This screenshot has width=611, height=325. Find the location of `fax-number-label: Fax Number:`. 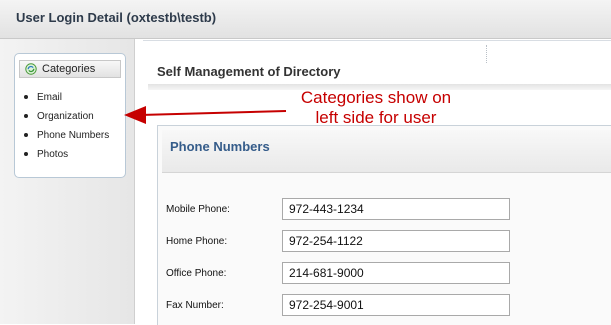

fax-number-label: Fax Number: is located at coordinates (195, 305).